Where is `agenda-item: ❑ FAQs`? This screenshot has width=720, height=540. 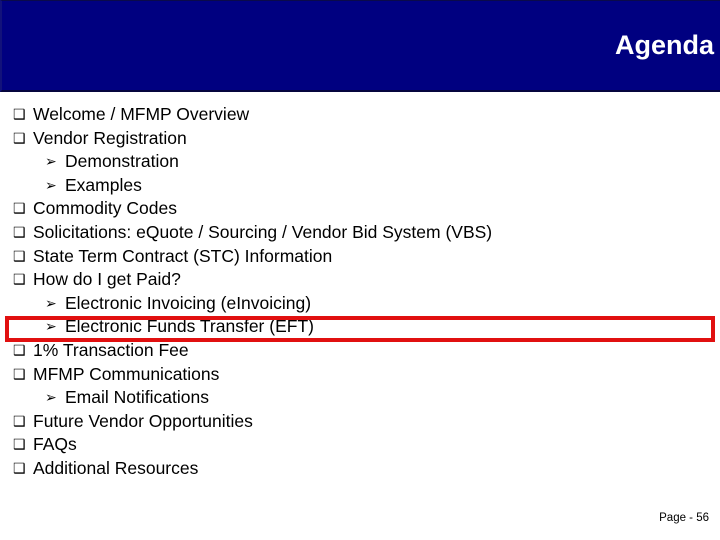
agenda-item: ❑ FAQs is located at coordinates (360, 445).